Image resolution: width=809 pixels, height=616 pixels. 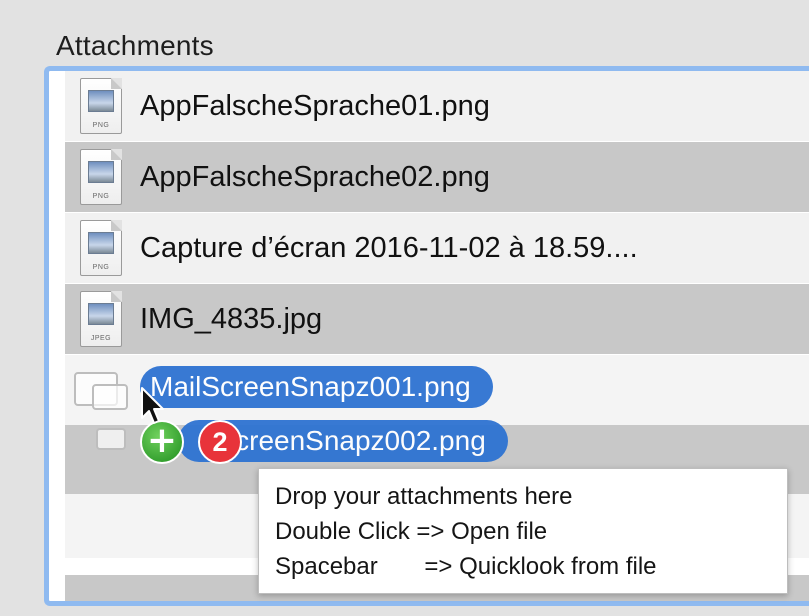 I want to click on attachment-name: AppFalscheSprache01.png, so click(x=315, y=105).